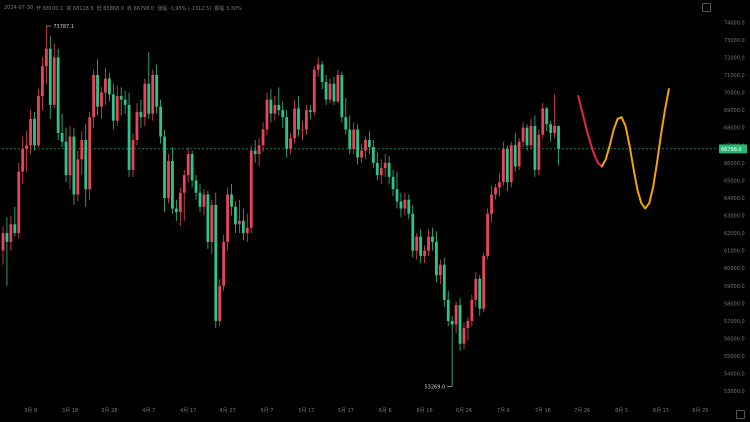 This screenshot has width=750, height=422. What do you see at coordinates (734, 58) in the screenshot?
I see `y-tick-label: 72000.0` at bounding box center [734, 58].